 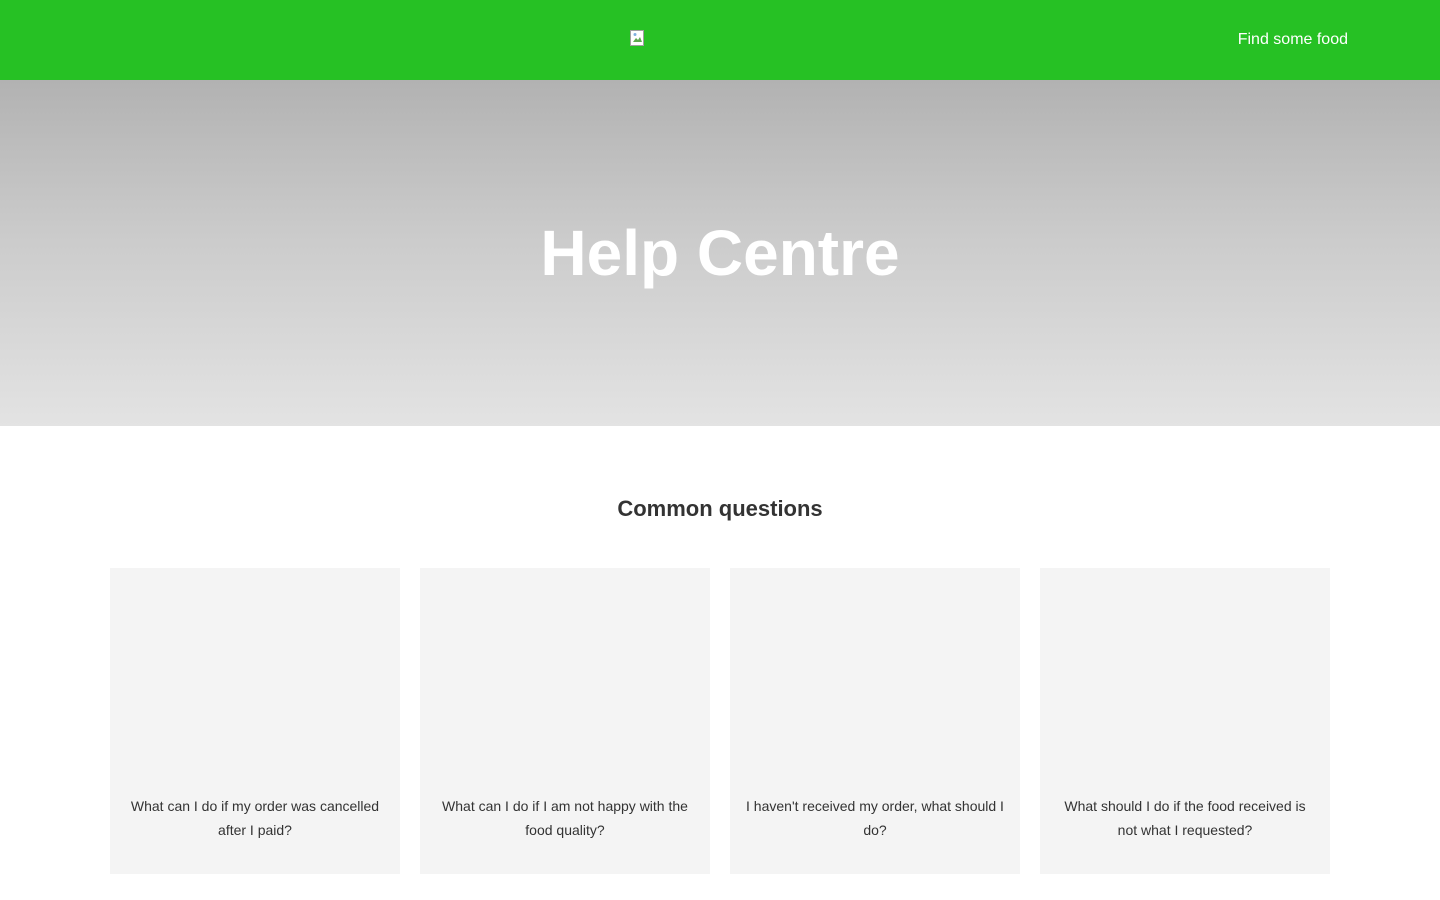 What do you see at coordinates (638, 38) in the screenshot?
I see `broken-image-icon` at bounding box center [638, 38].